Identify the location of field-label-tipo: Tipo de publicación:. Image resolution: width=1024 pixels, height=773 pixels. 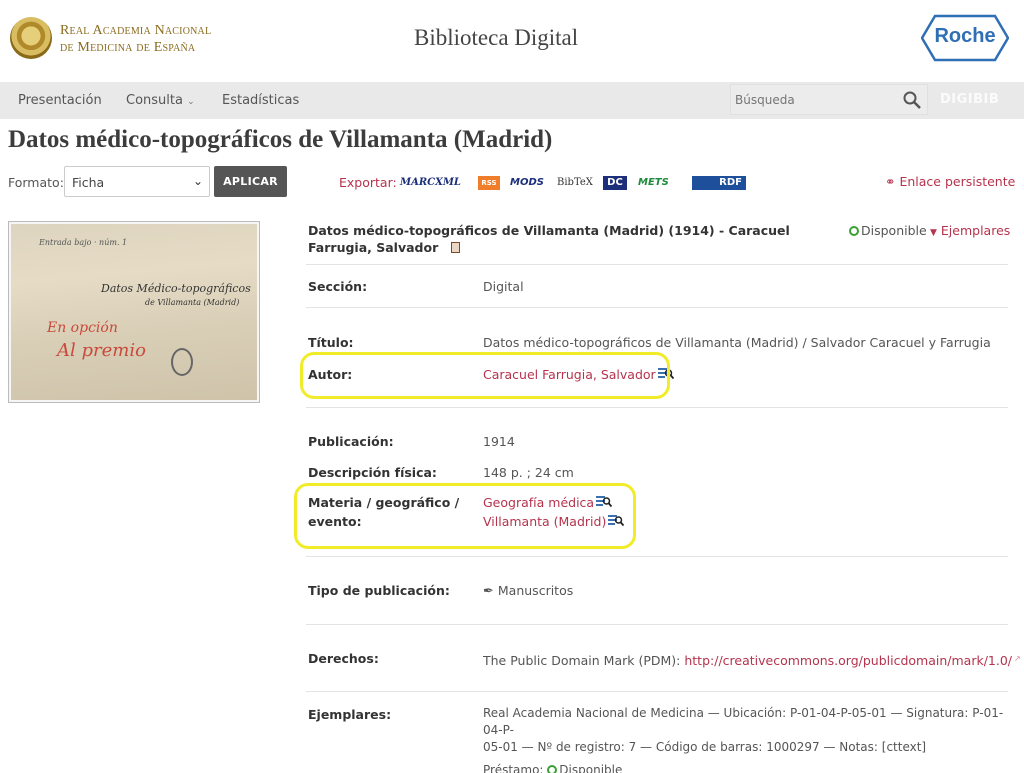
(379, 590).